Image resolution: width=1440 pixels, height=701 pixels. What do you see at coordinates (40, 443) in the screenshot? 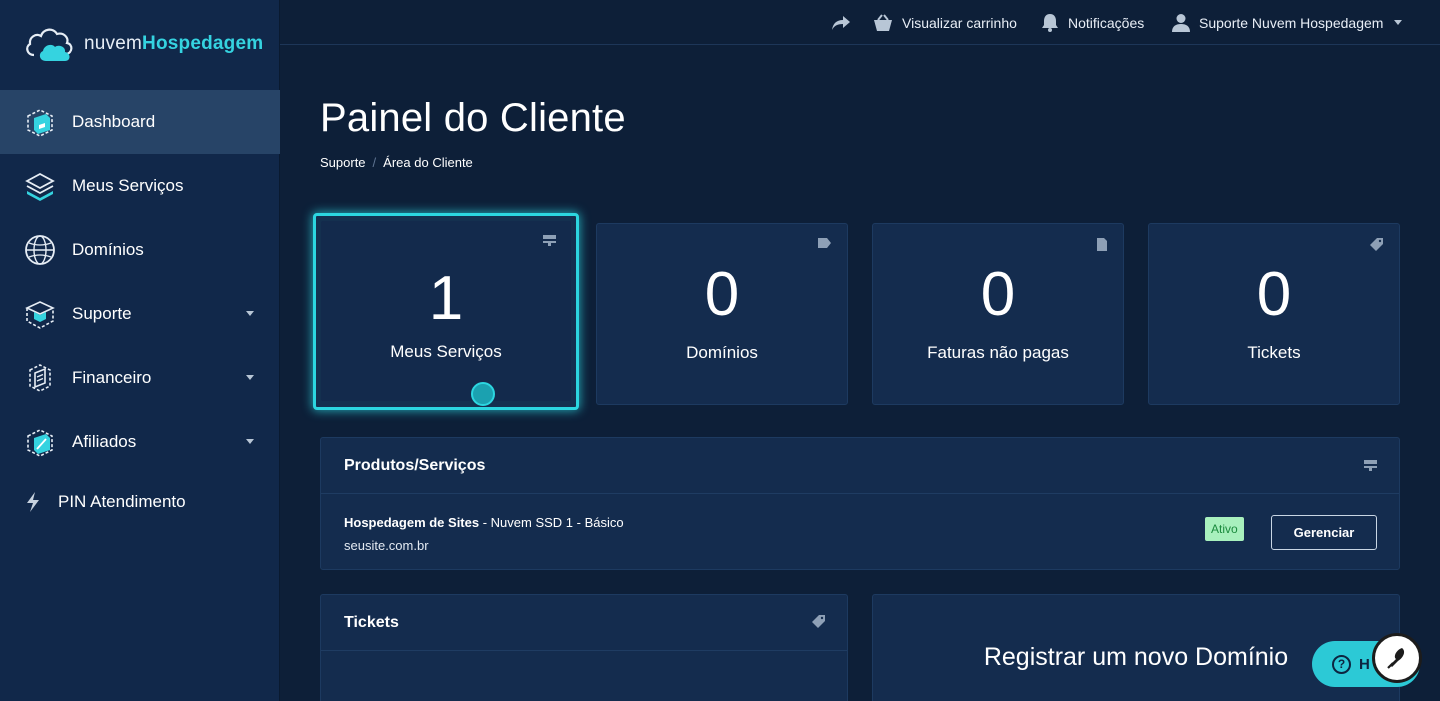
I see `affiliate-cube-icon` at bounding box center [40, 443].